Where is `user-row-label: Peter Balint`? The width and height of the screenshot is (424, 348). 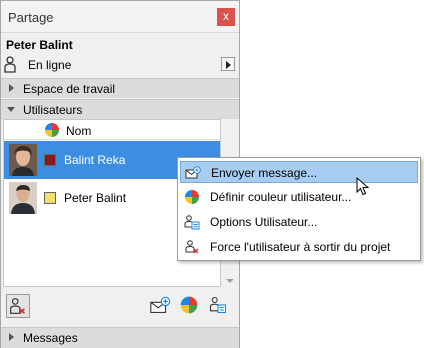
user-row-label: Peter Balint is located at coordinates (95, 198).